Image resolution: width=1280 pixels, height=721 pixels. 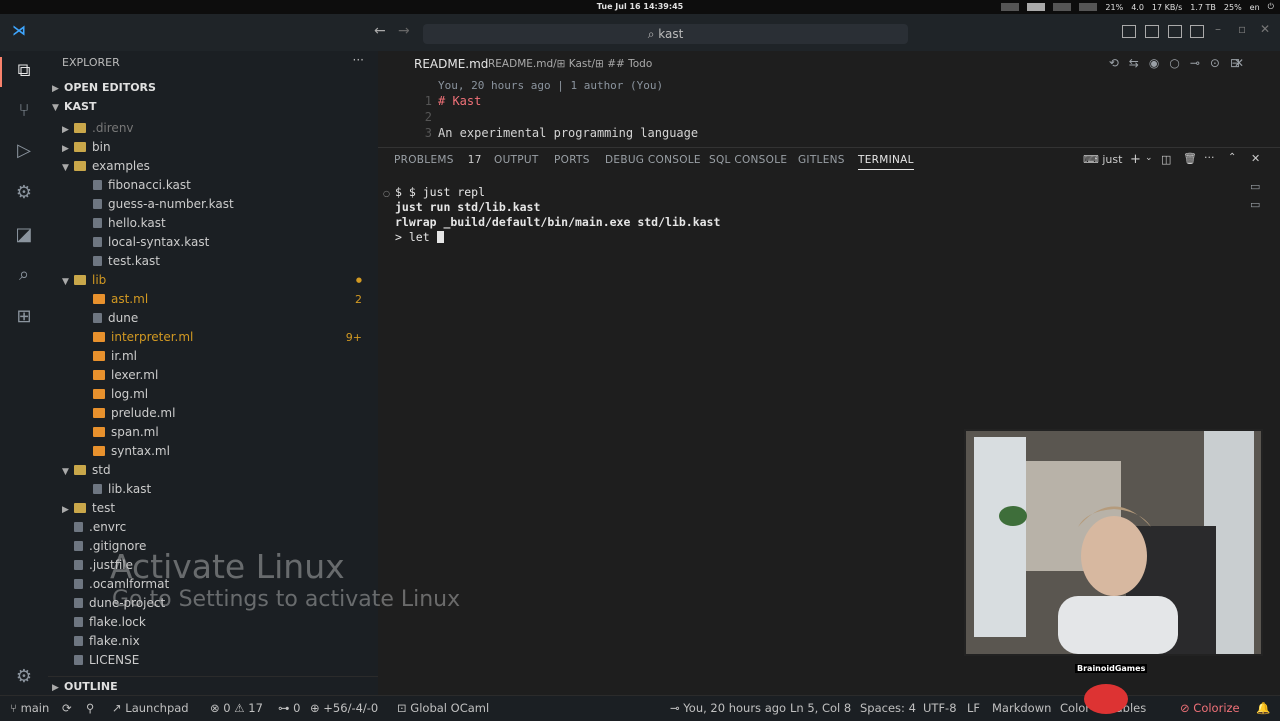 What do you see at coordinates (820, 708) in the screenshot?
I see `status-cursor-position: Ln 5, Col 8` at bounding box center [820, 708].